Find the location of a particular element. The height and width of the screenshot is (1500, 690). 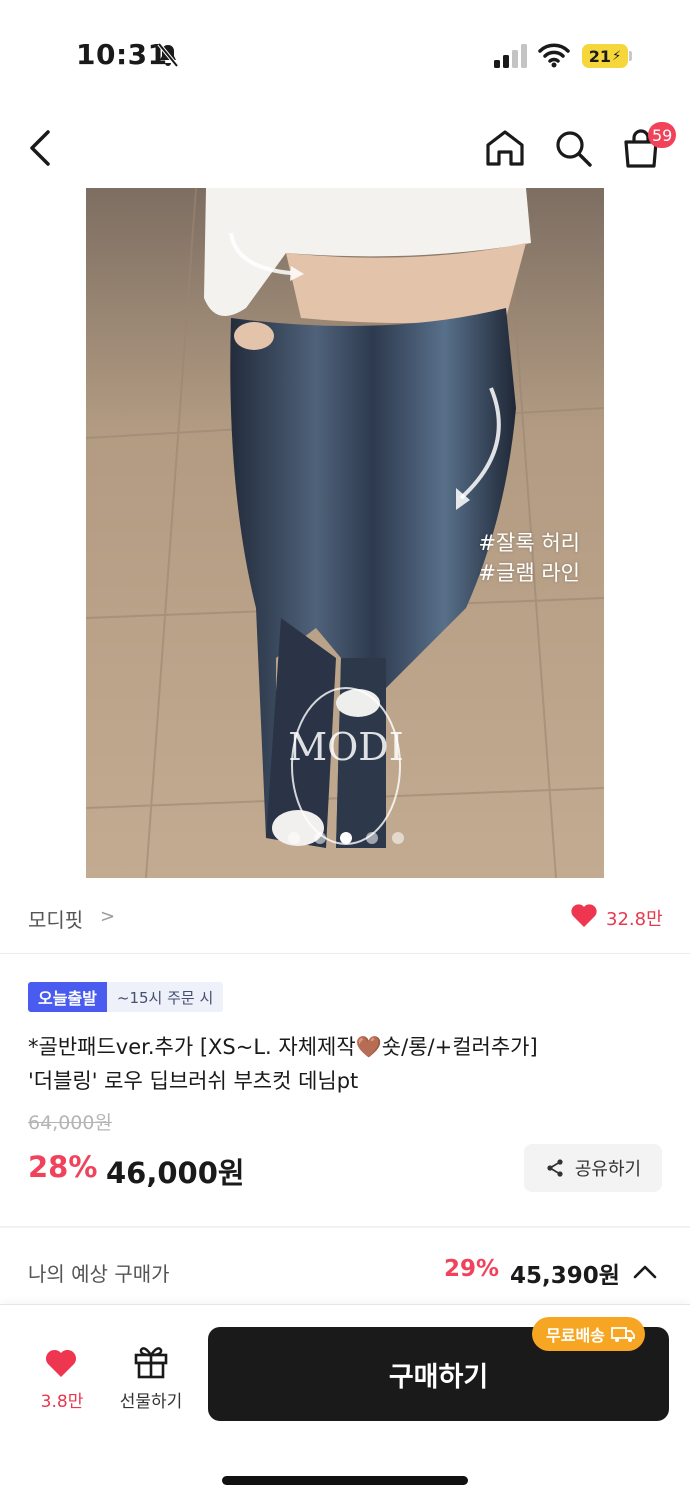

today-shipping-badge: 오늘출발 is located at coordinates (67, 997).